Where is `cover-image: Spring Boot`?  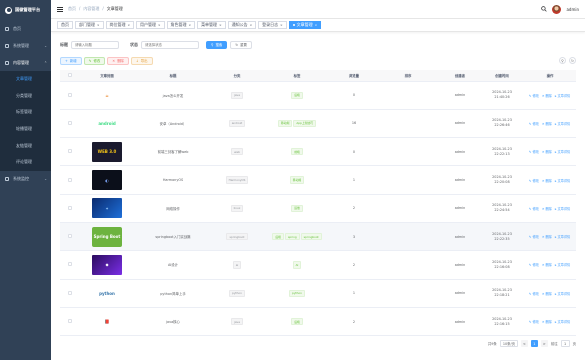
cover-image: Spring Boot is located at coordinates (107, 236).